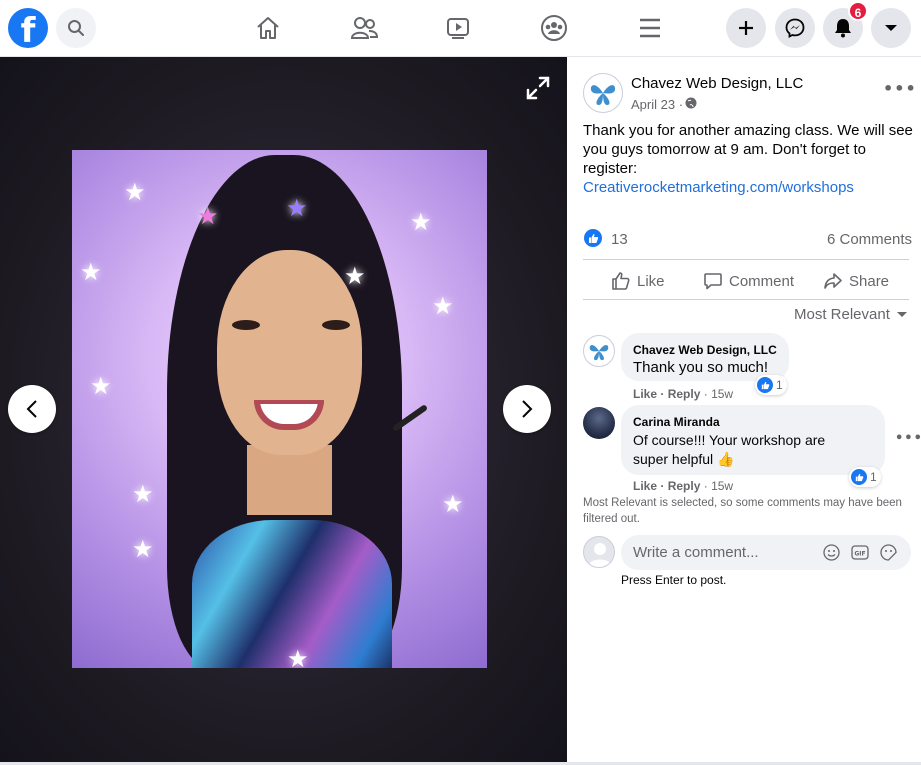 This screenshot has height=765, width=921. I want to click on comment-button: Comment, so click(748, 281).